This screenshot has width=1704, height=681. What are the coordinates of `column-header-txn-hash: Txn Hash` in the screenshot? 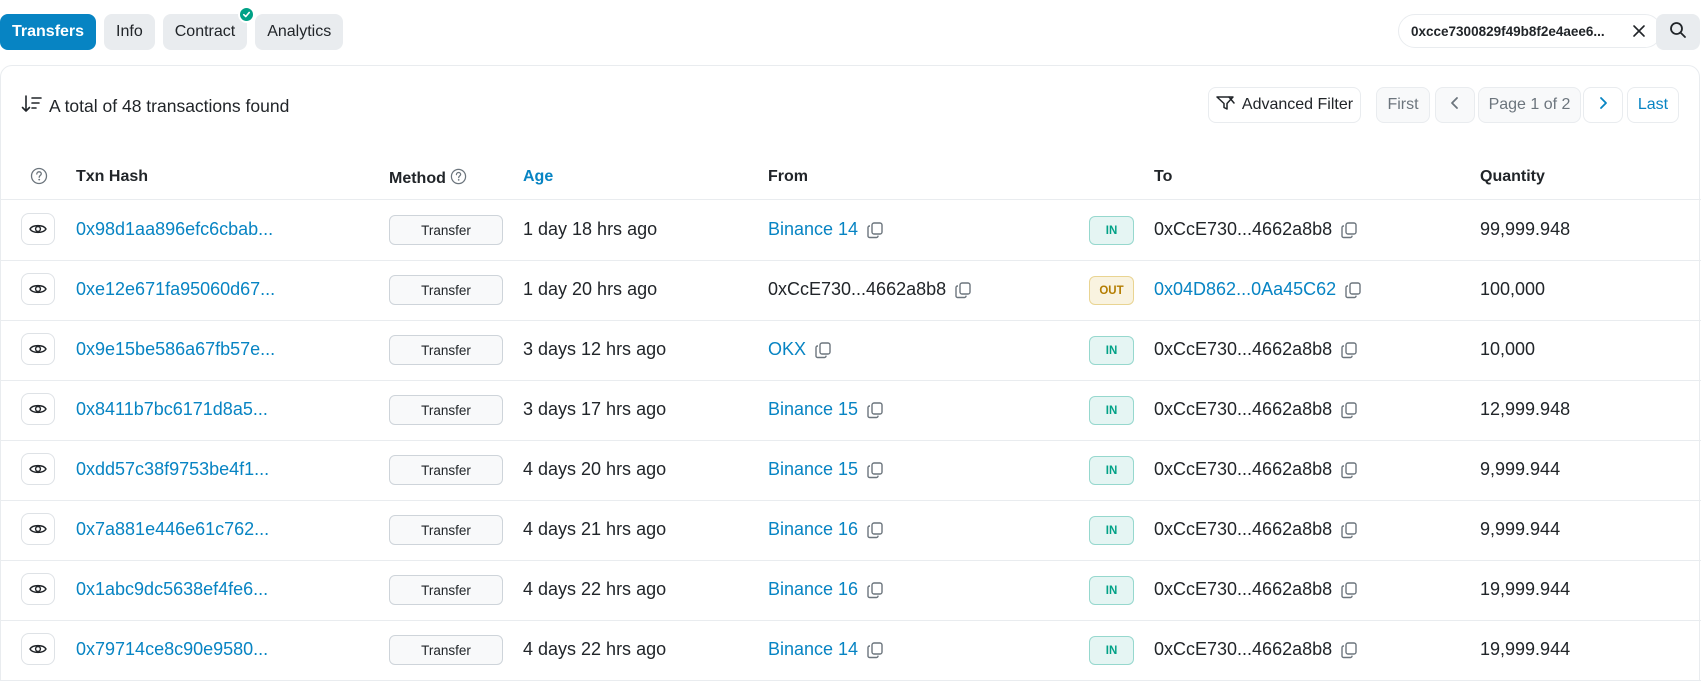 It's located at (112, 176).